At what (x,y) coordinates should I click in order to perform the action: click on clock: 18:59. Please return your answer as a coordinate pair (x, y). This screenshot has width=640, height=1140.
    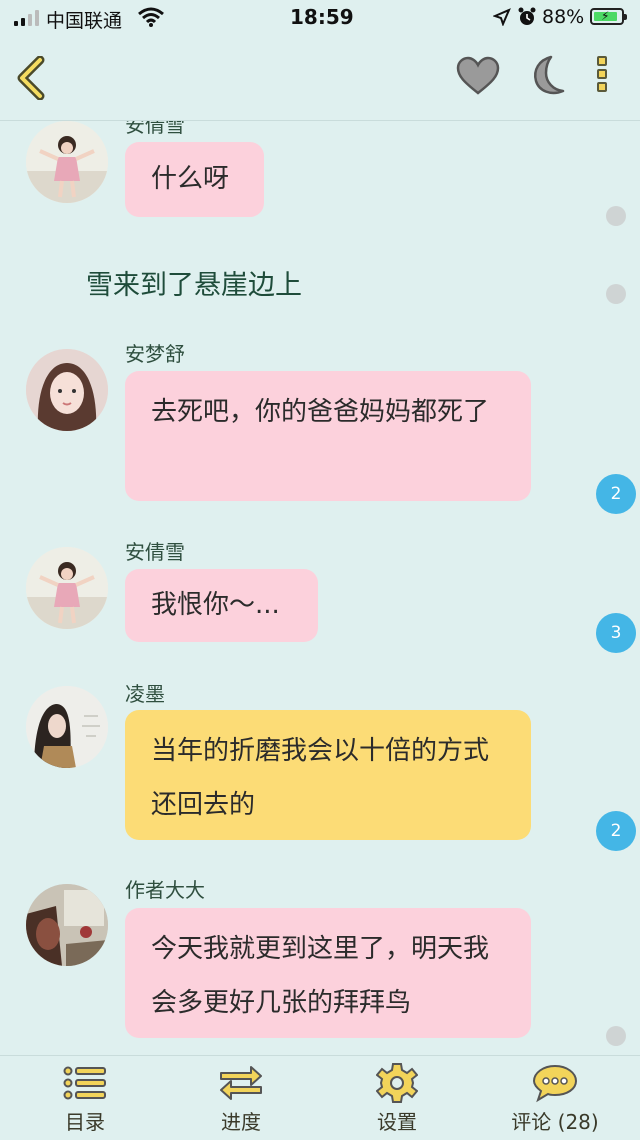
    Looking at the image, I should click on (322, 17).